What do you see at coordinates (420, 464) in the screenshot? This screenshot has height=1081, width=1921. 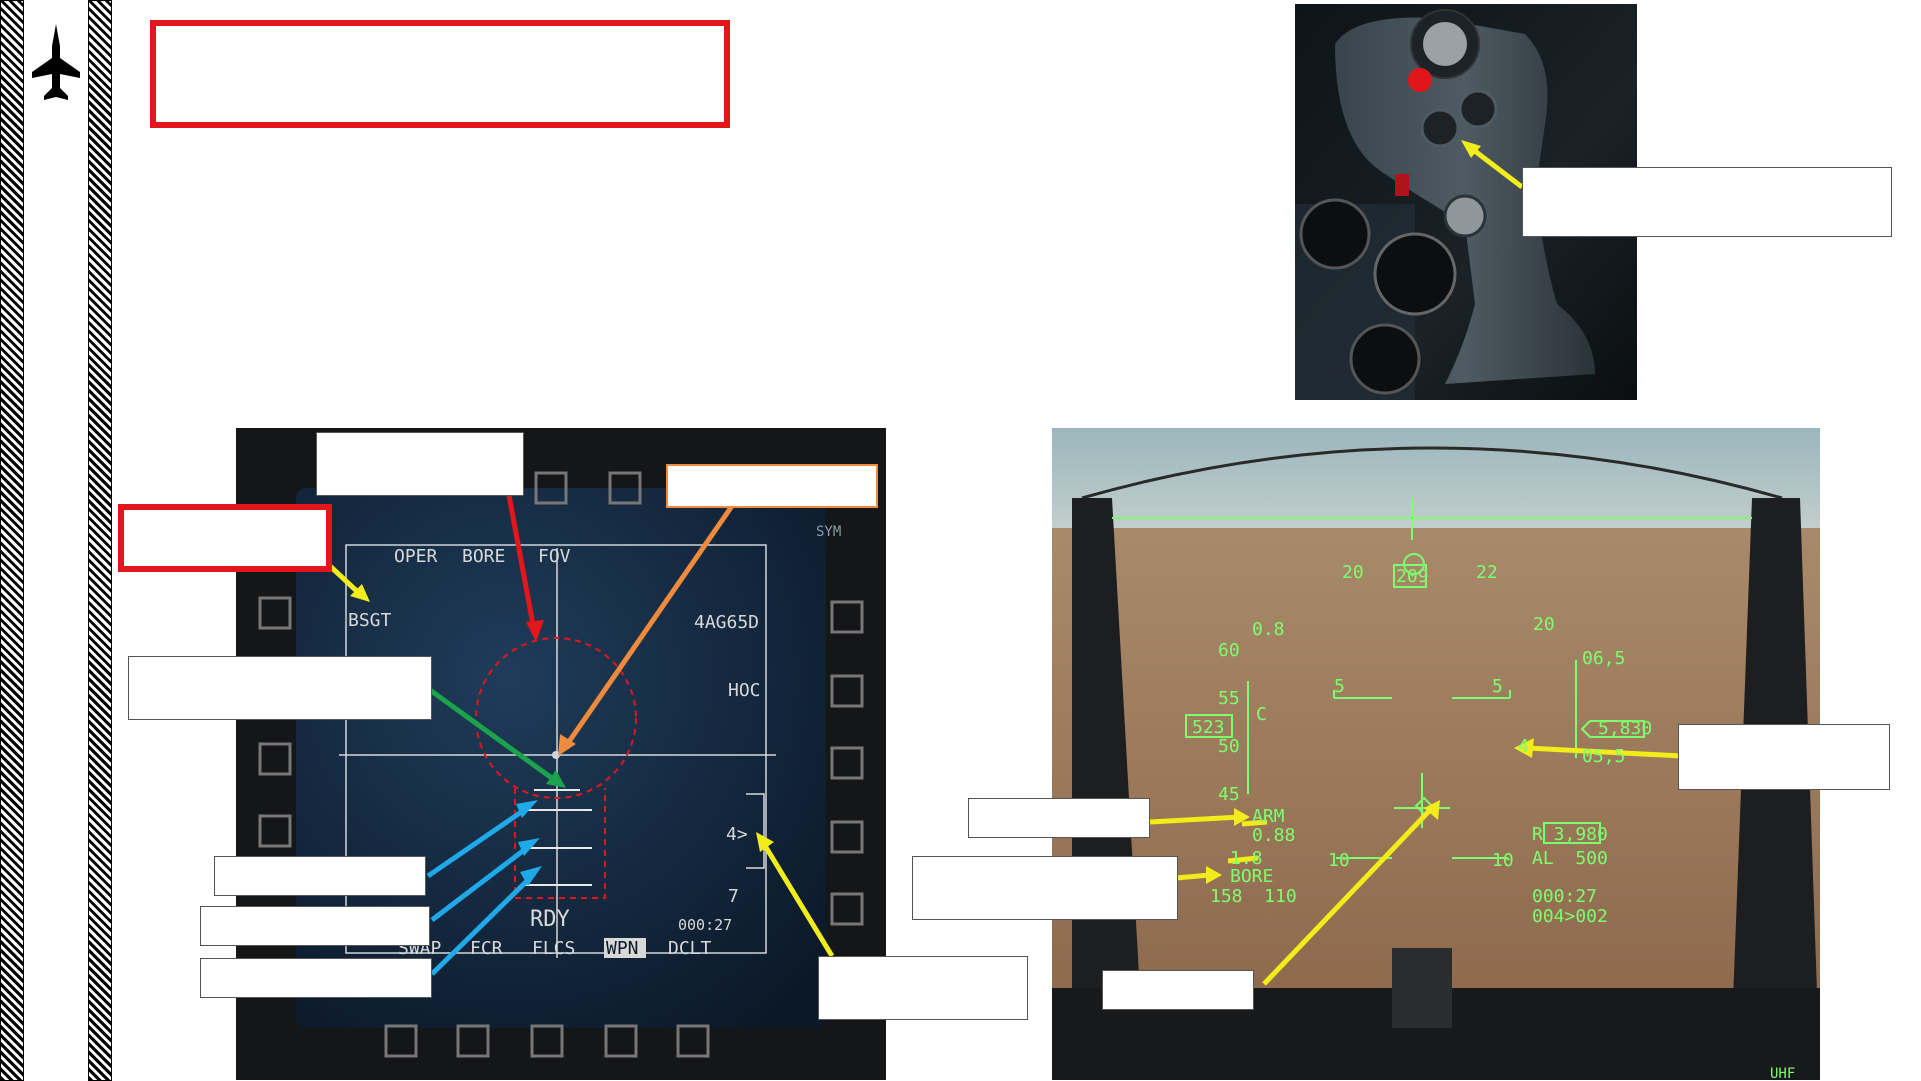 I see `mfd-callout-top` at bounding box center [420, 464].